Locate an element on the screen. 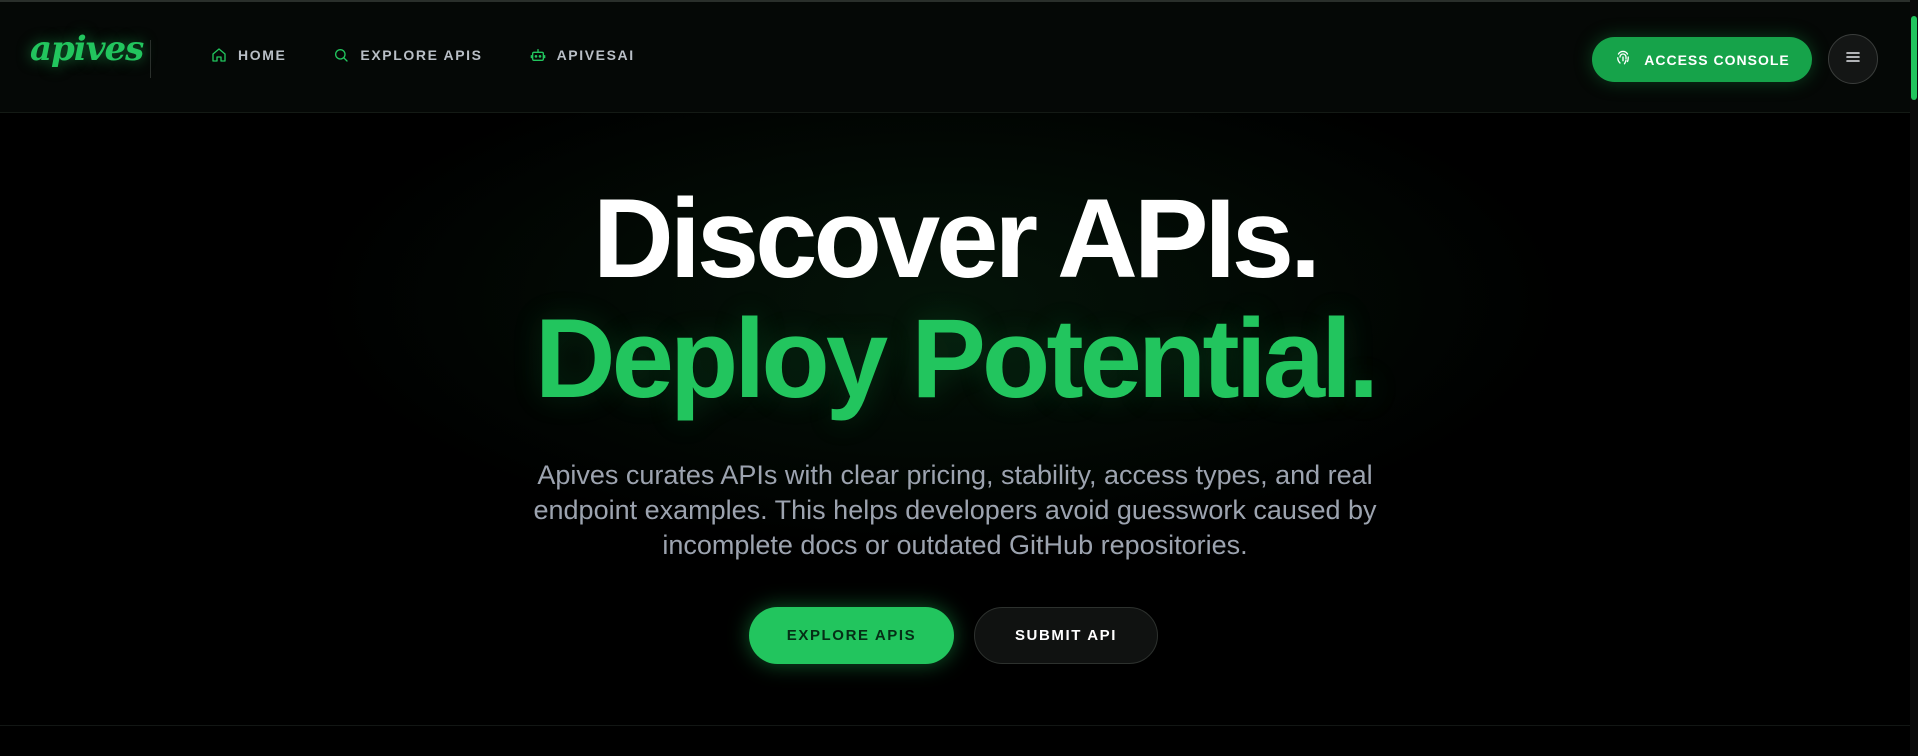 The image size is (1918, 756). nav-item-label: EXPLORE APIS is located at coordinates (421, 55).